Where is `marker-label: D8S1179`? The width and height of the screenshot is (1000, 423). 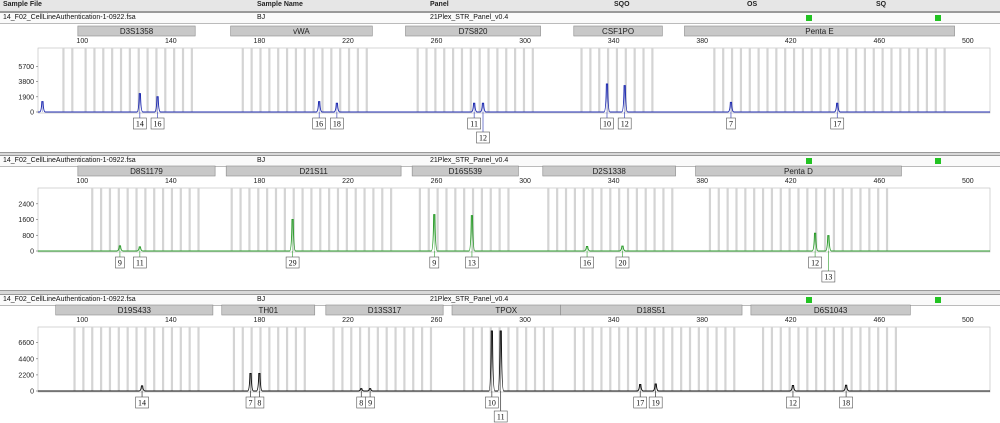 marker-label: D8S1179 is located at coordinates (146, 171).